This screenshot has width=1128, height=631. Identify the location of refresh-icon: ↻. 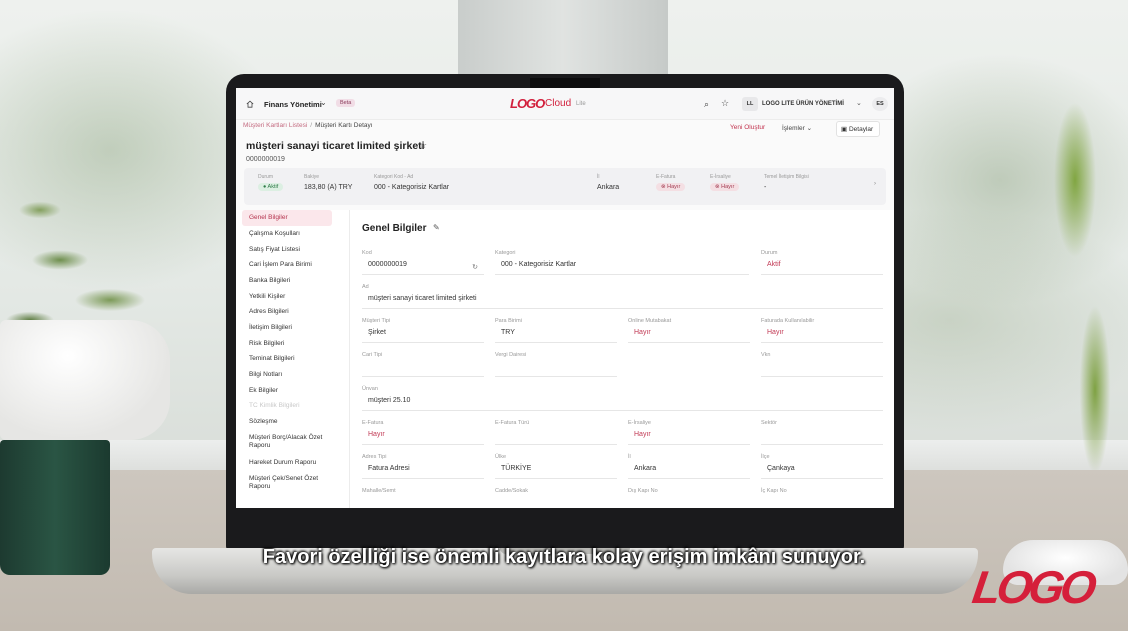
(475, 267).